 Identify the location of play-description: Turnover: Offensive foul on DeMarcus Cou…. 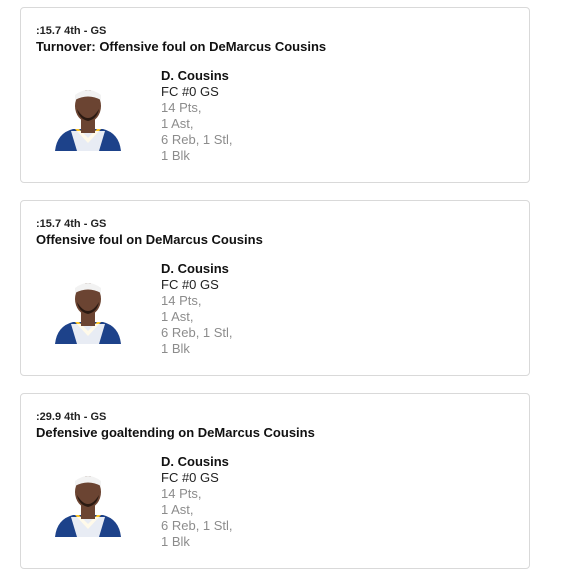
(181, 46).